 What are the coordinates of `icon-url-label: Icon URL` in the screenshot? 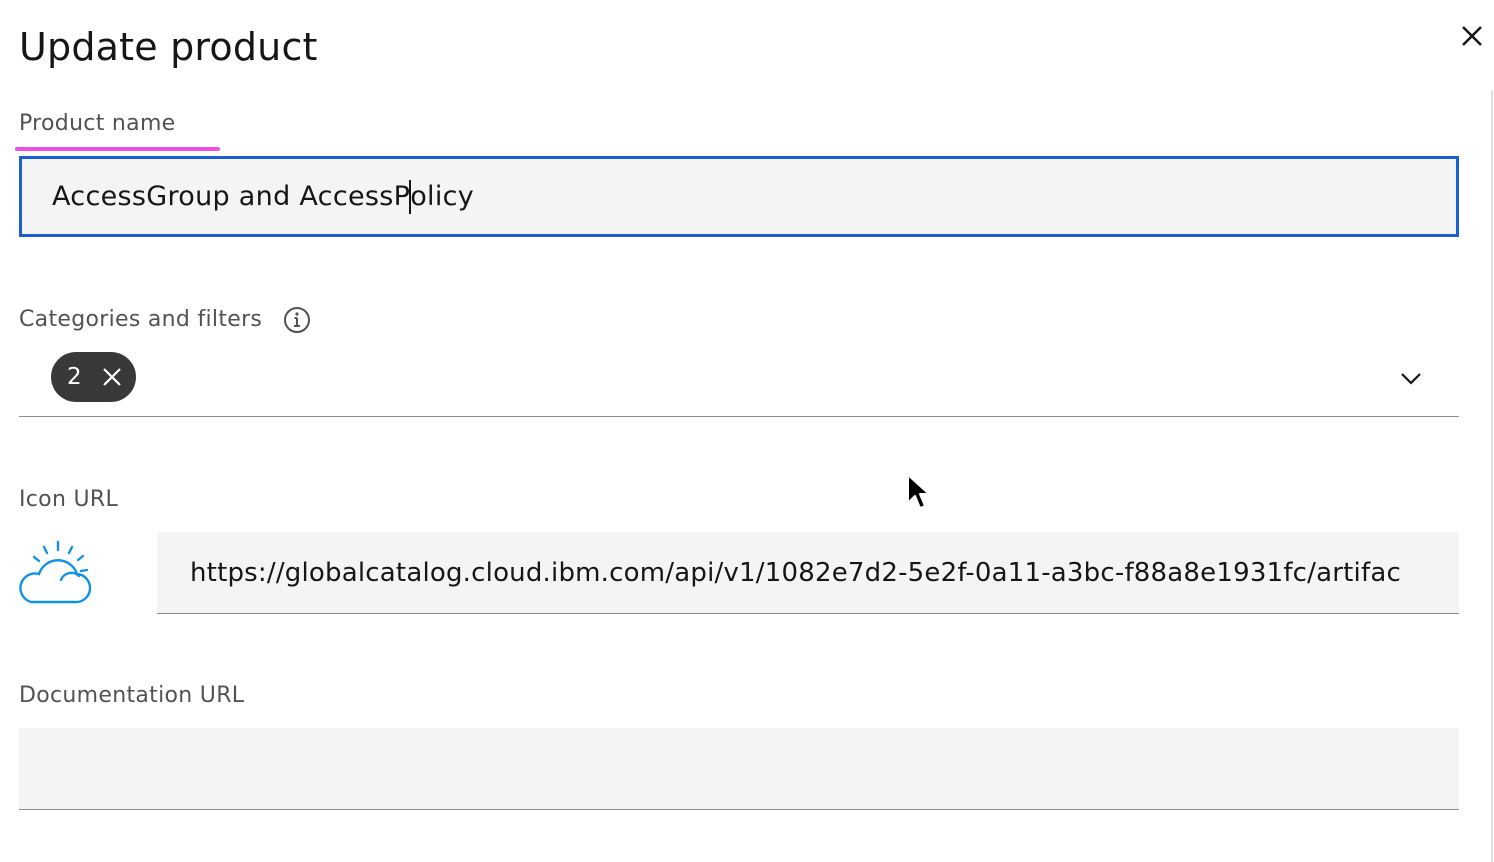 It's located at (69, 499).